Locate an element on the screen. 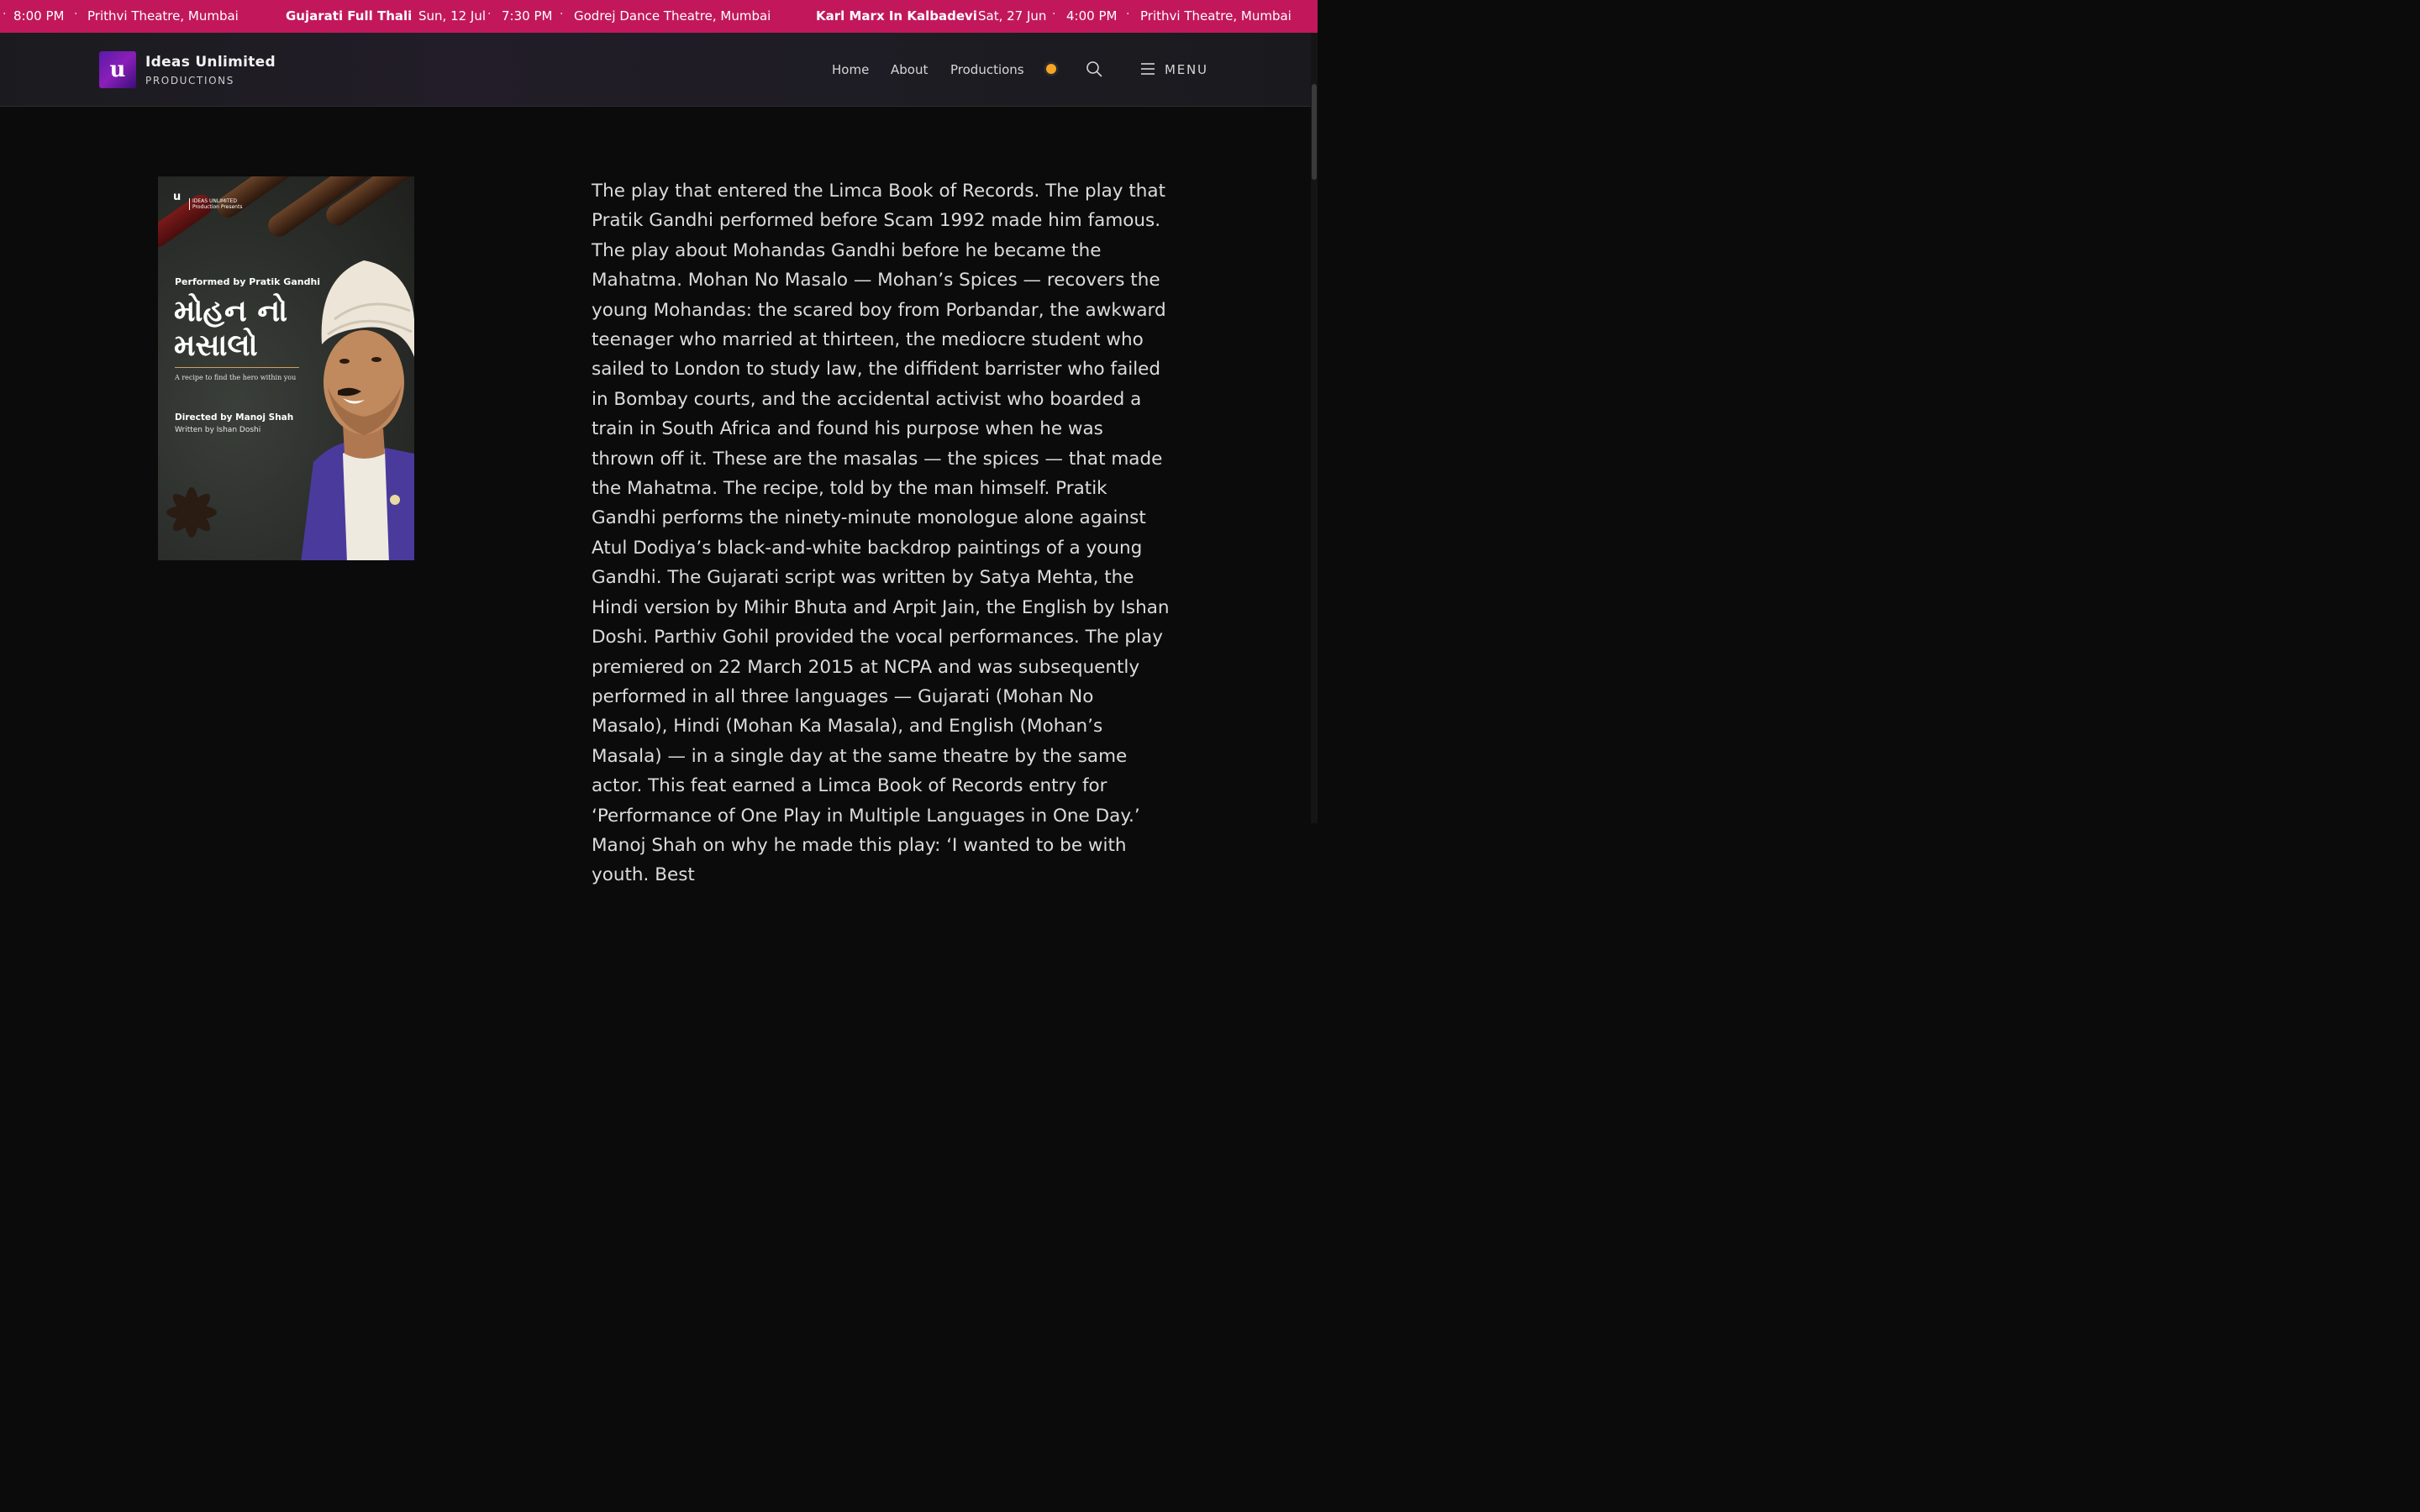  poster-title: મોહન નો મસાલો is located at coordinates (248, 328).